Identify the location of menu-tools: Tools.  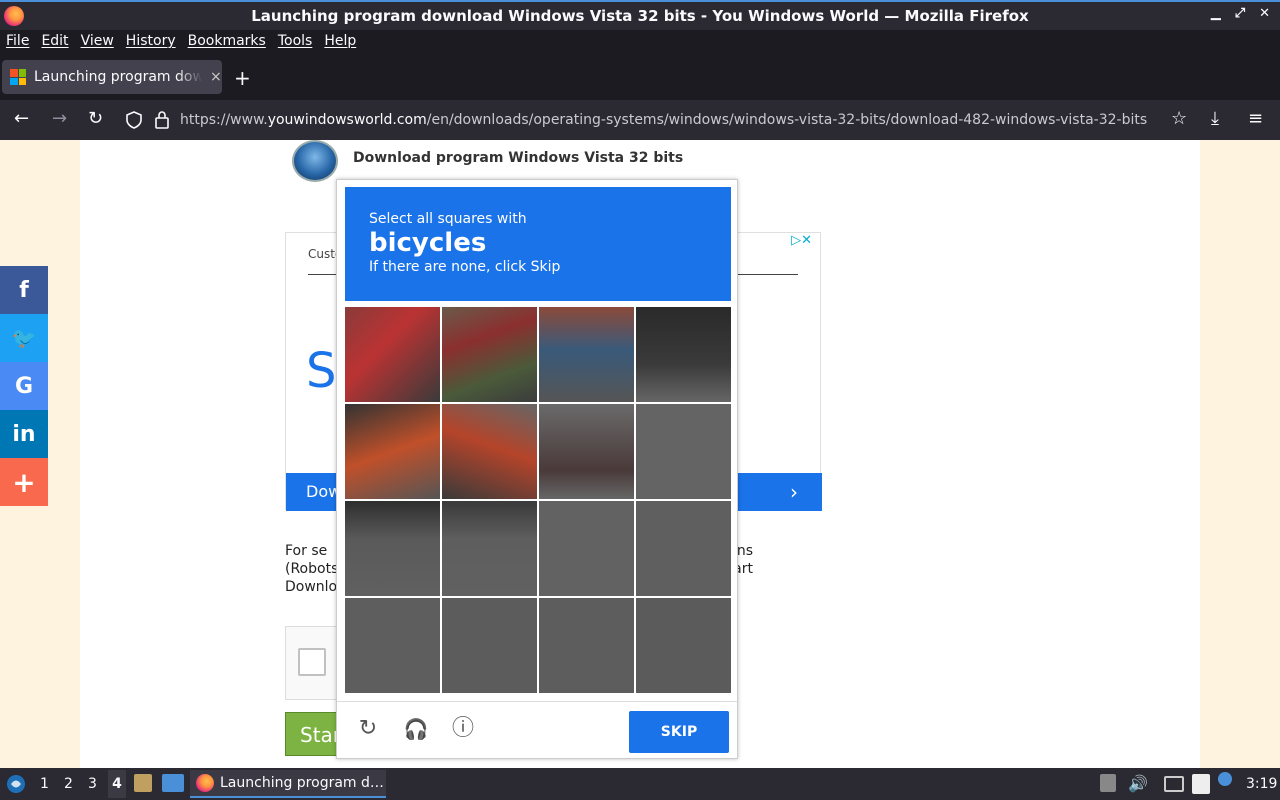
(295, 41).